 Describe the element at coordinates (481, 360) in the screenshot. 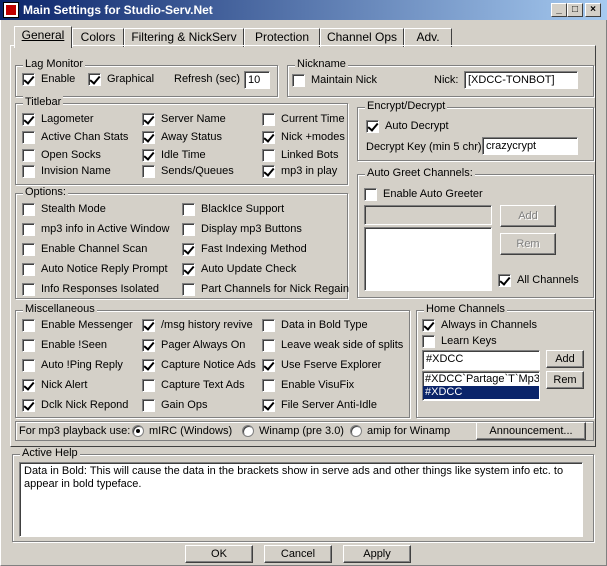

I see `home-channel-input: #XDCC` at that location.